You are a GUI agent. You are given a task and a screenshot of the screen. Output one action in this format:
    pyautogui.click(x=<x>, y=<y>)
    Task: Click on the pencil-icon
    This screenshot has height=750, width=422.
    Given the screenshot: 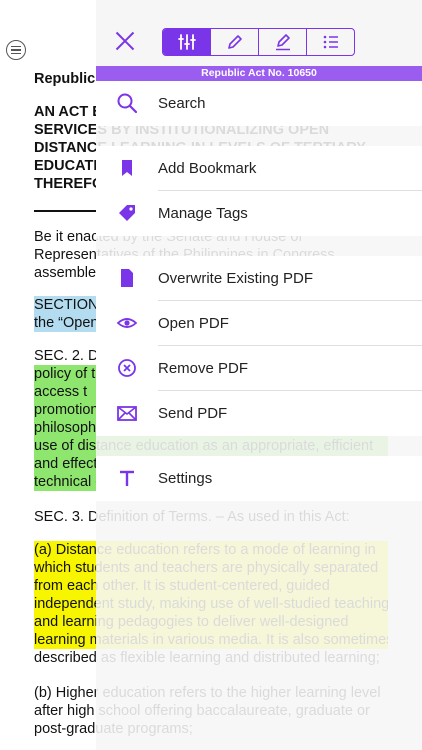 What is the action you would take?
    pyautogui.click(x=234, y=42)
    